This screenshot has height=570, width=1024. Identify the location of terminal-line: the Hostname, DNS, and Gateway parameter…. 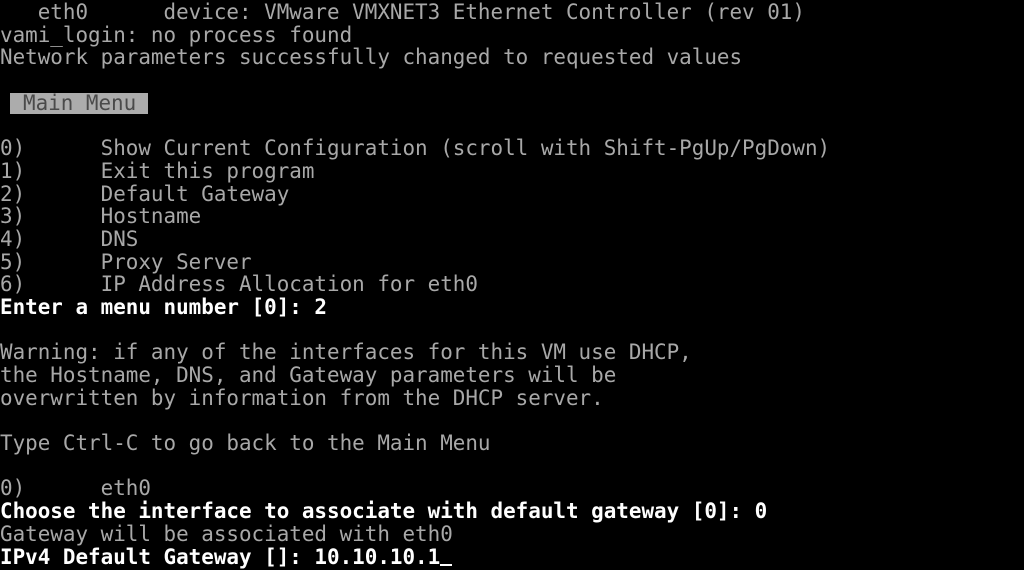
(512, 375).